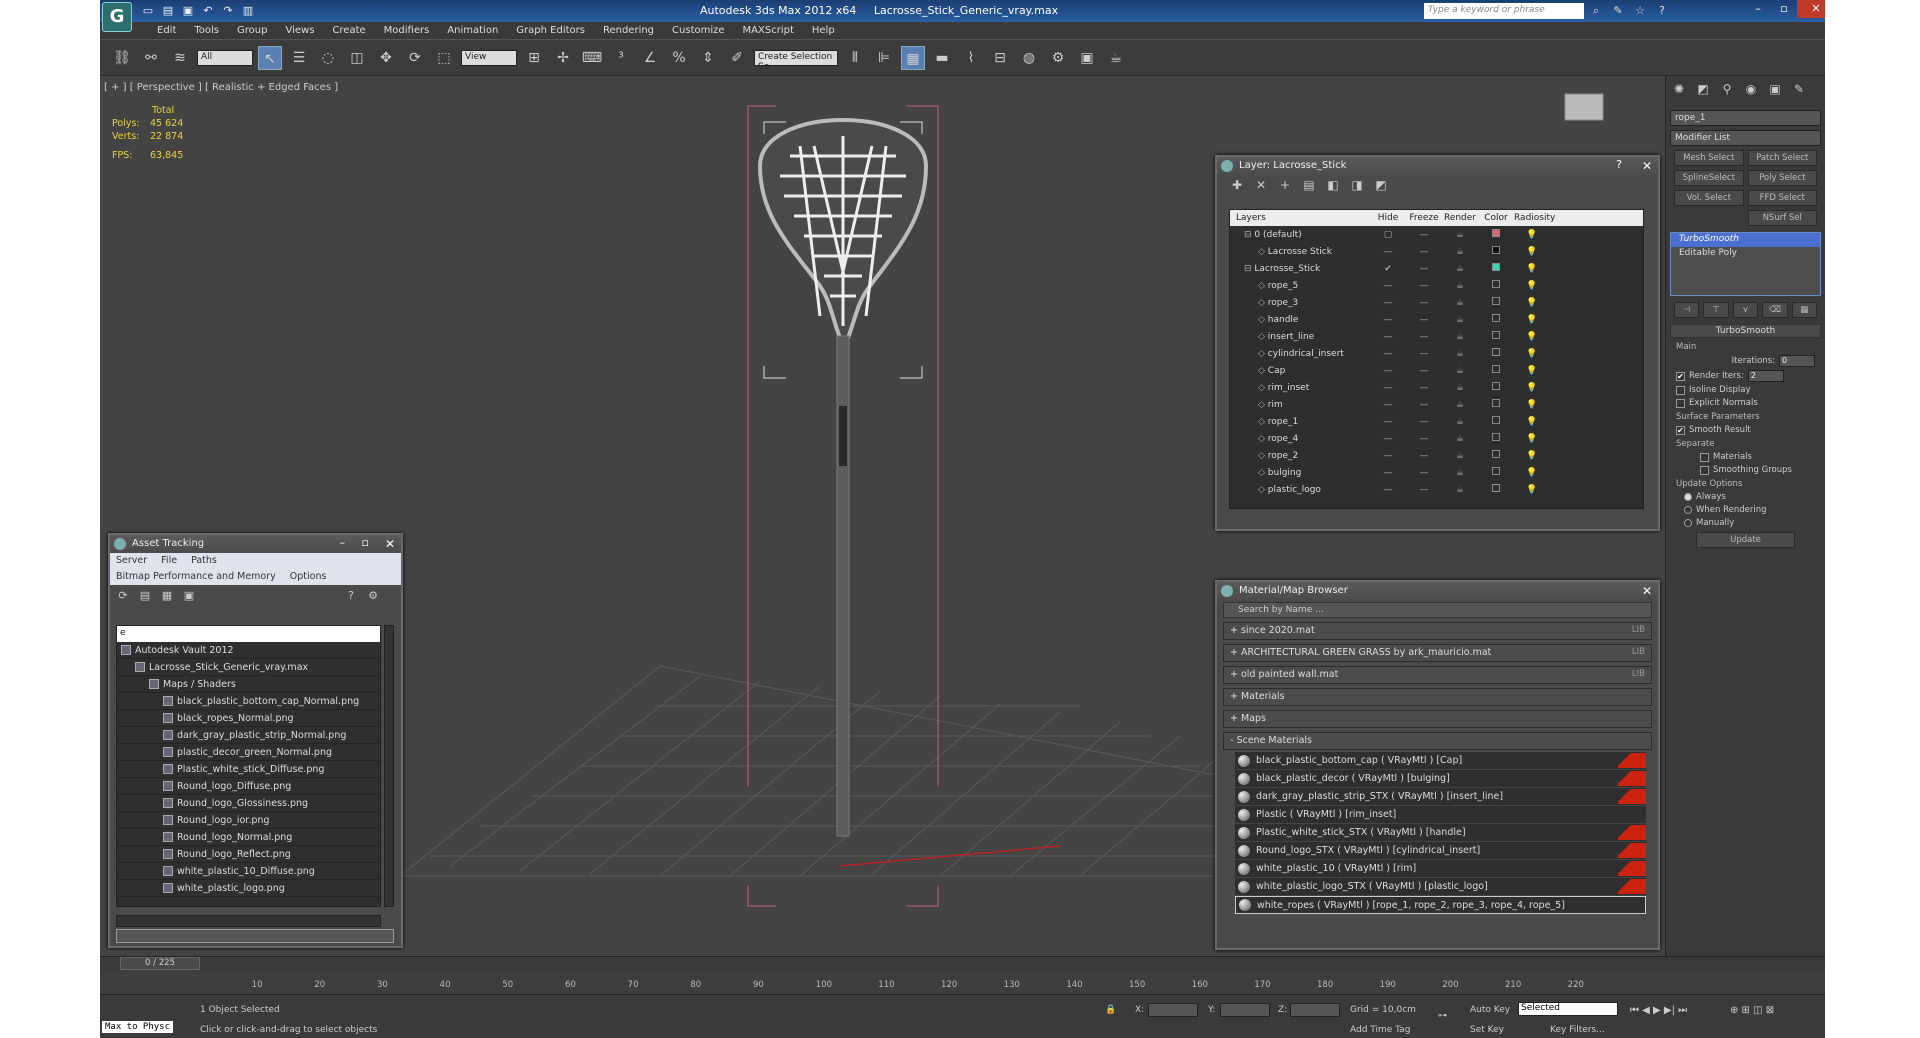 Image resolution: width=1920 pixels, height=1038 pixels. Describe the element at coordinates (1727, 91) in the screenshot. I see `hierarchy-tab-icon: ⚲` at that location.